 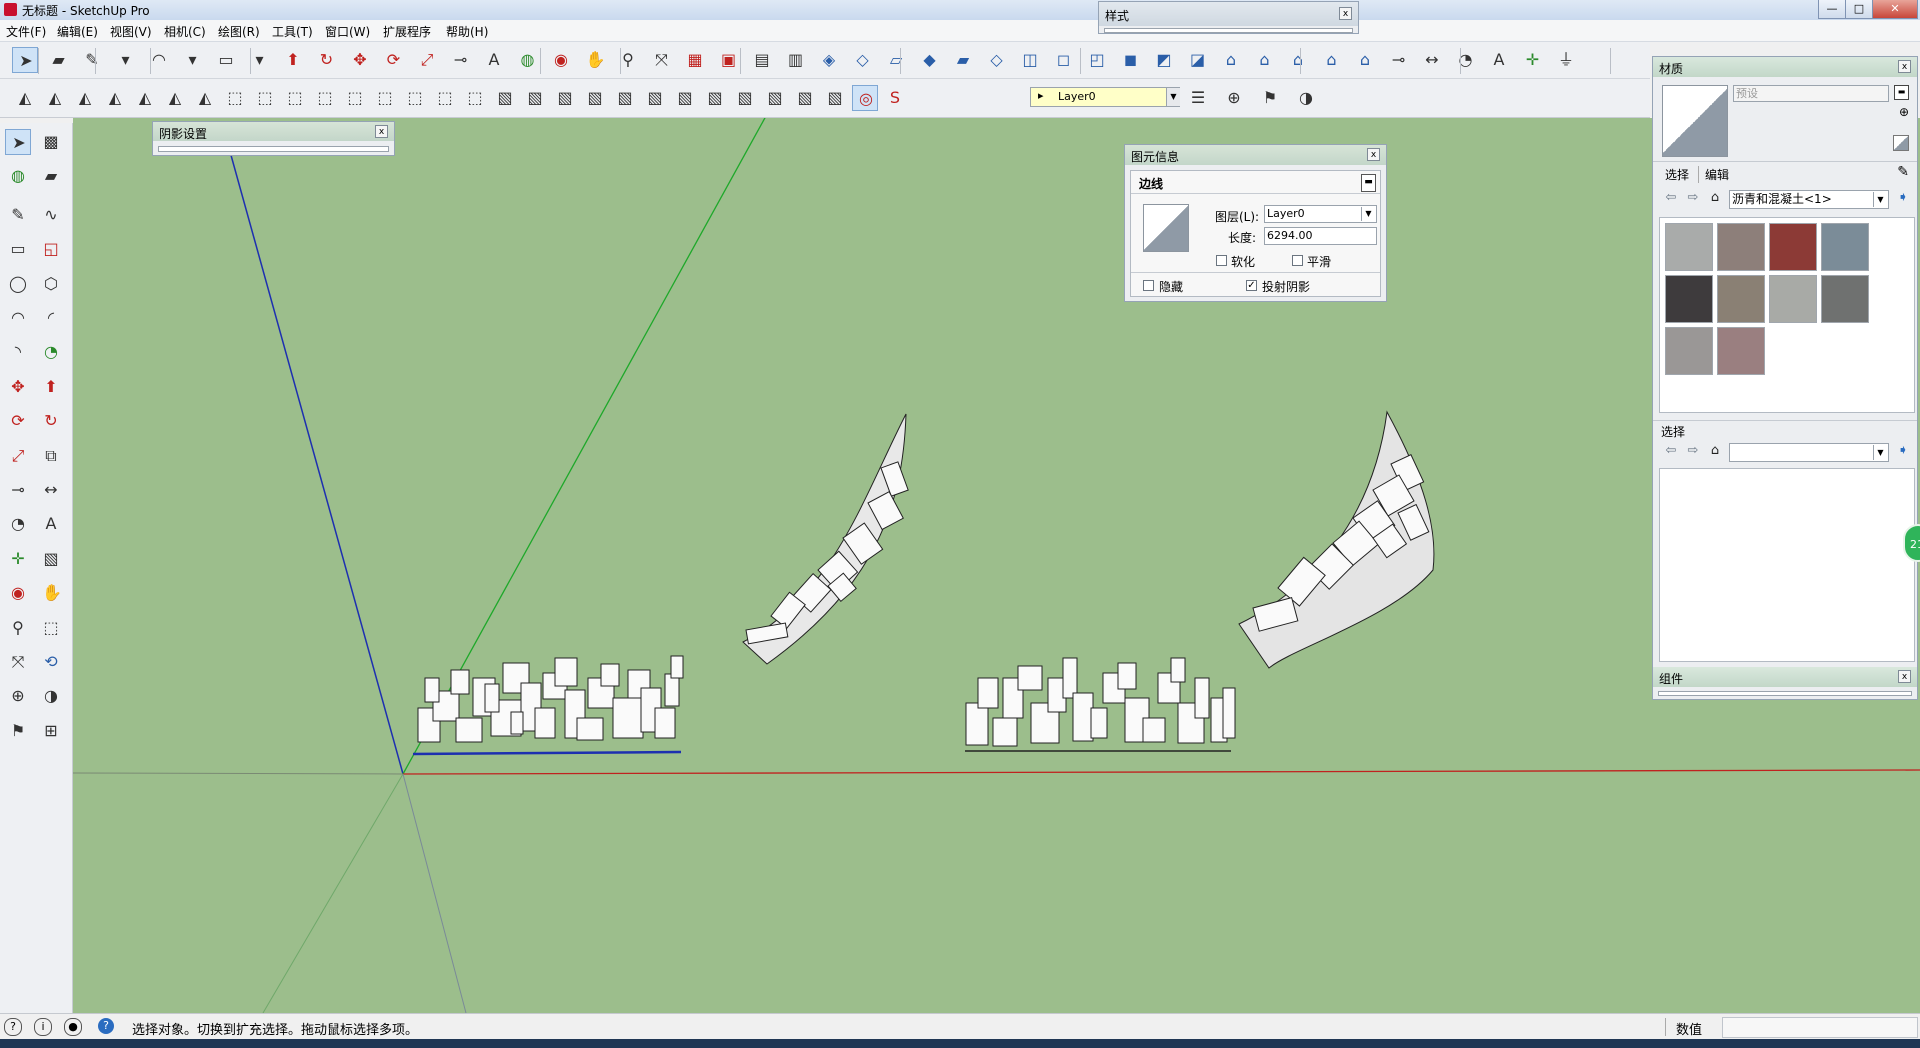 What do you see at coordinates (1173, 97) in the screenshot?
I see `layer-dropdown-icon: ▼` at bounding box center [1173, 97].